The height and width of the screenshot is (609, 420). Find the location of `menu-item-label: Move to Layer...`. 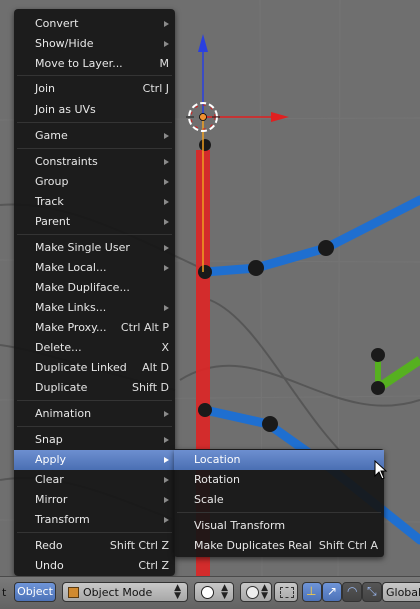

menu-item-label: Move to Layer... is located at coordinates (79, 63).